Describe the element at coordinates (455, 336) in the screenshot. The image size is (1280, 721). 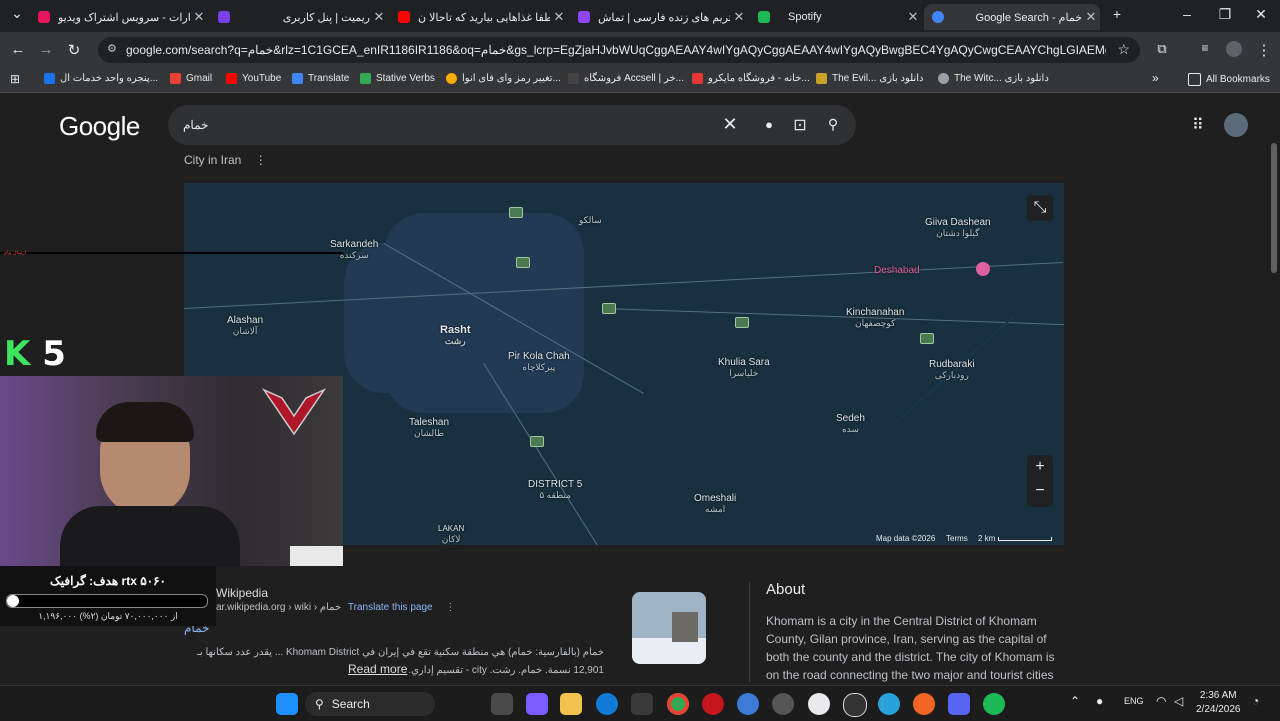
I see `place-label: Rasht رشت` at that location.